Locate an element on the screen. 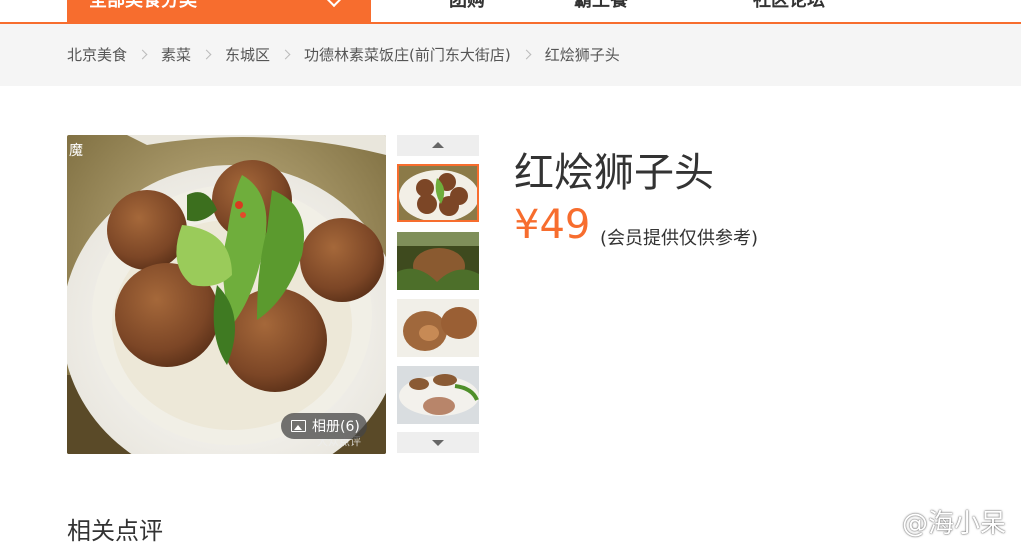 The image size is (1021, 546). weibo-watermark: @海小呆 is located at coordinates (932, 521).